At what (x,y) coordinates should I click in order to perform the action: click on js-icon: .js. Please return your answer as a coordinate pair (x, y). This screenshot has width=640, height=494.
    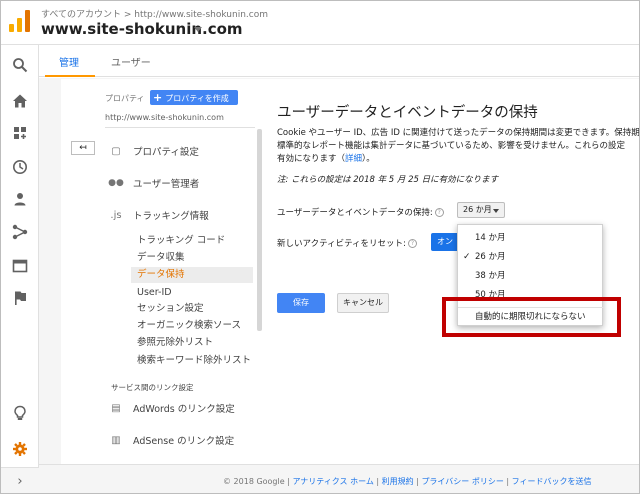
    Looking at the image, I should click on (116, 215).